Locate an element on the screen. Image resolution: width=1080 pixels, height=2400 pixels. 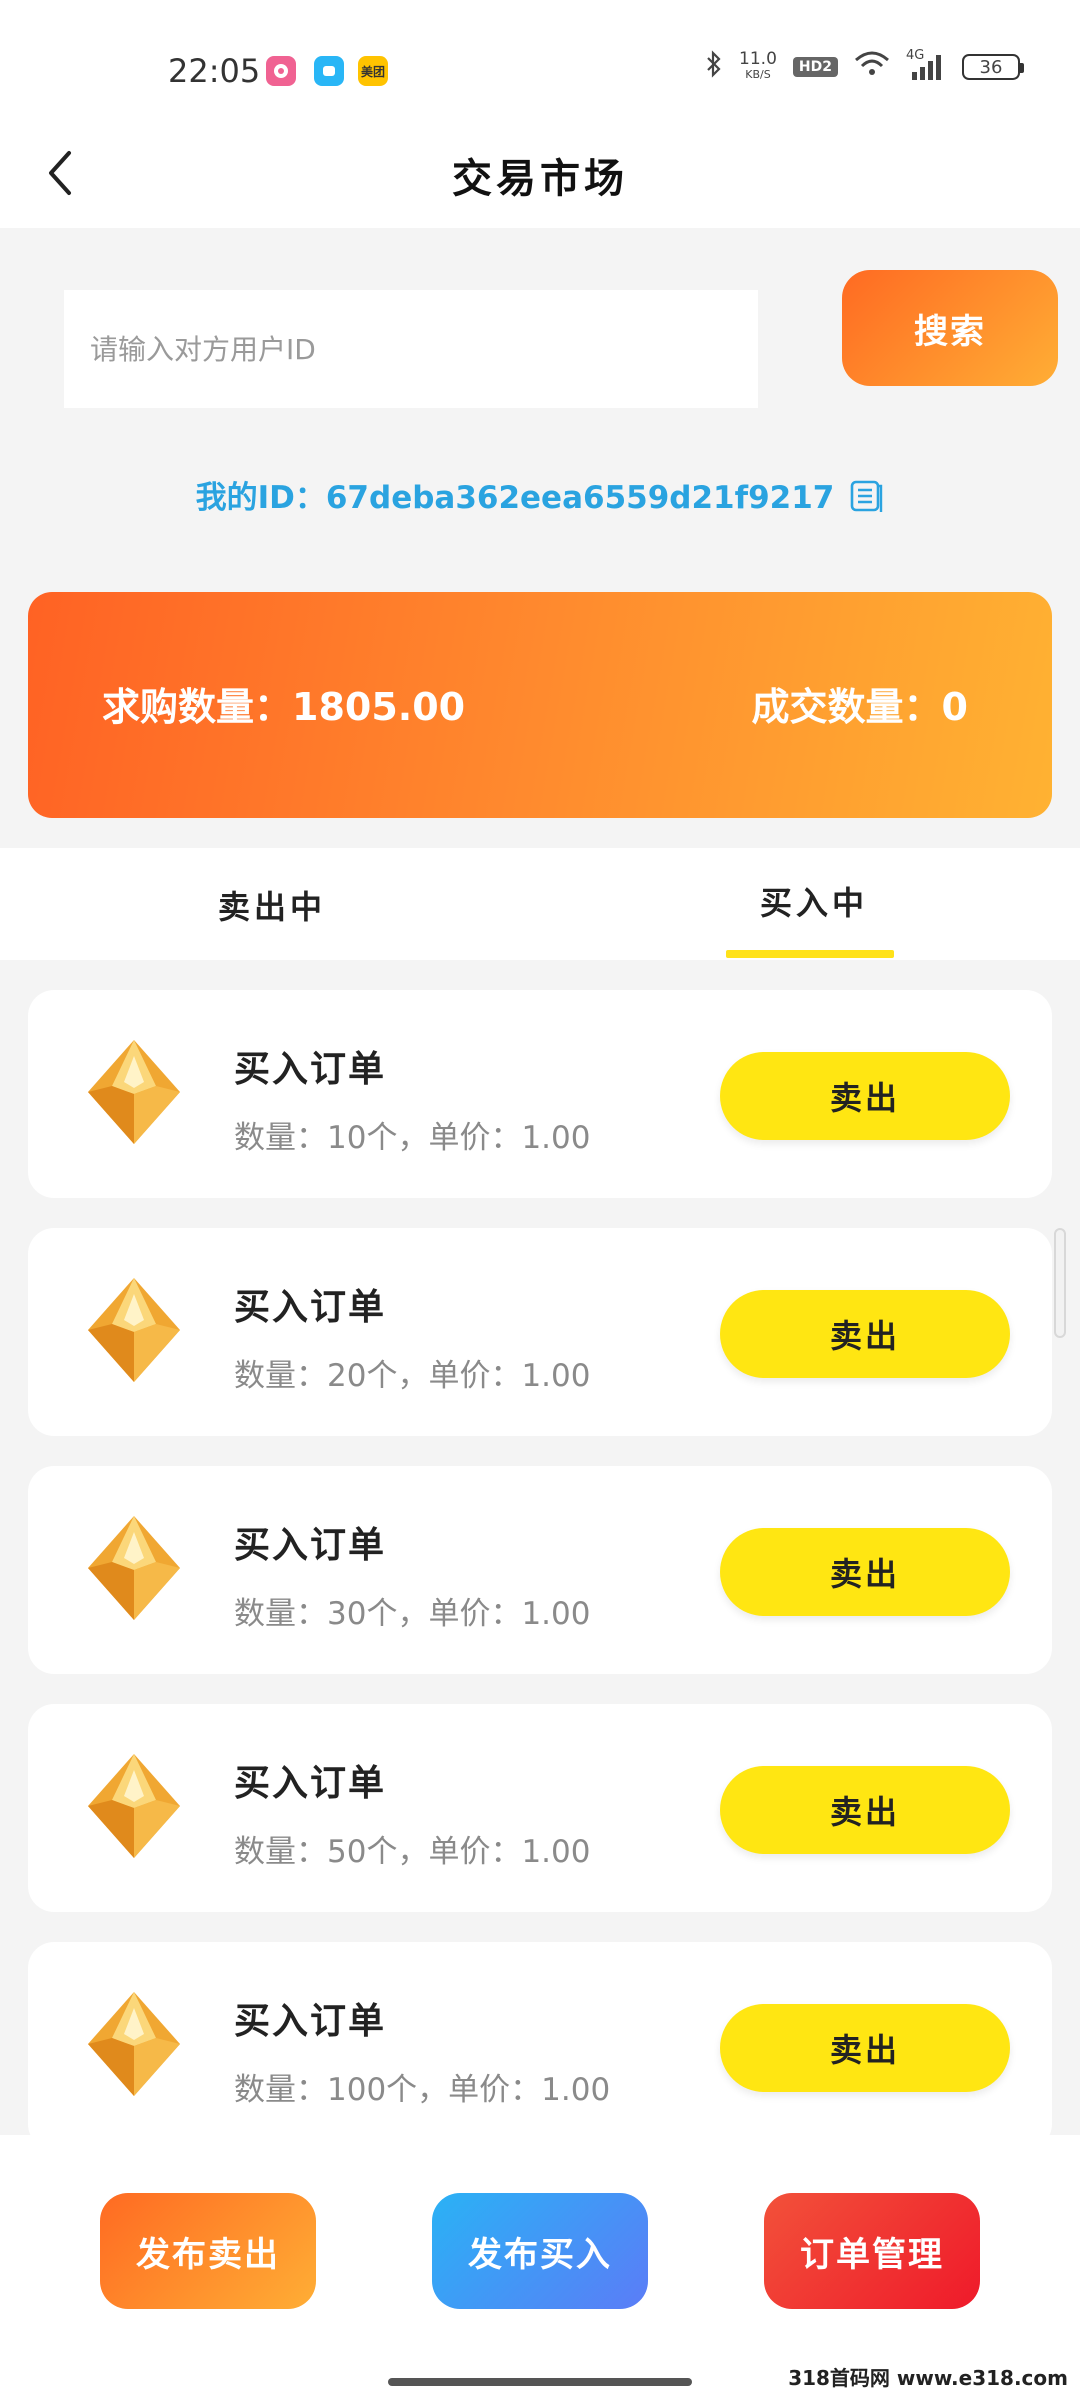
status-time: 22:05 is located at coordinates (214, 71).